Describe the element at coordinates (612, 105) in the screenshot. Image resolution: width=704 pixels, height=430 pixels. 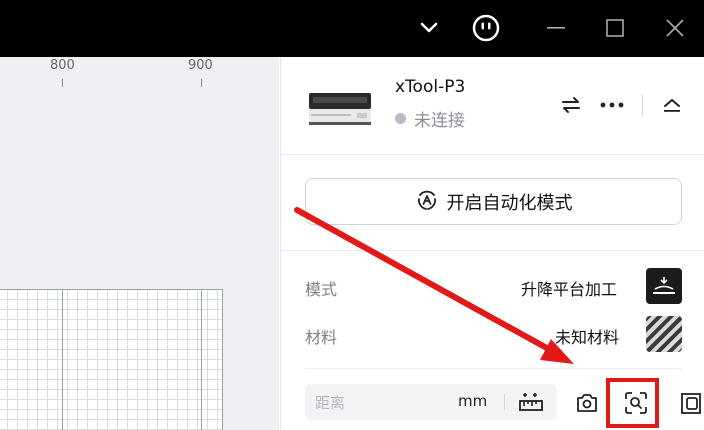
I see `more-icon` at that location.